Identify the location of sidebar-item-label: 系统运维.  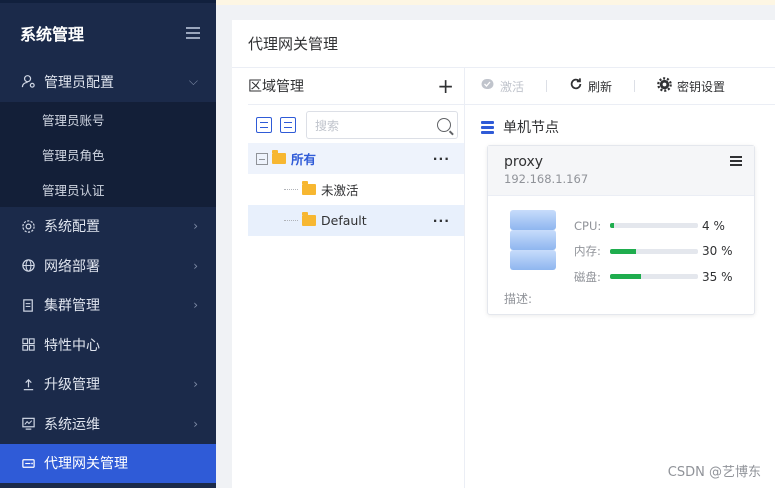
(72, 424).